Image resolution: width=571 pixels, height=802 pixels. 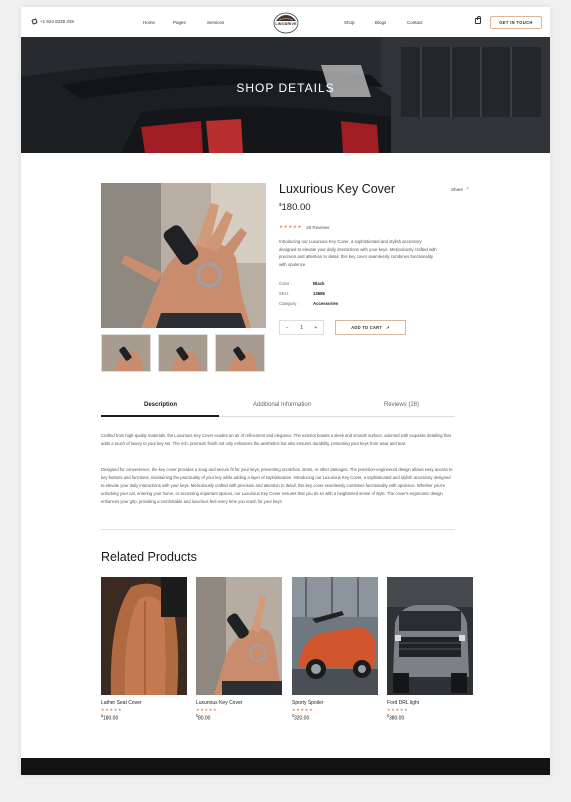 I want to click on meta-label: Color :, so click(x=285, y=283).